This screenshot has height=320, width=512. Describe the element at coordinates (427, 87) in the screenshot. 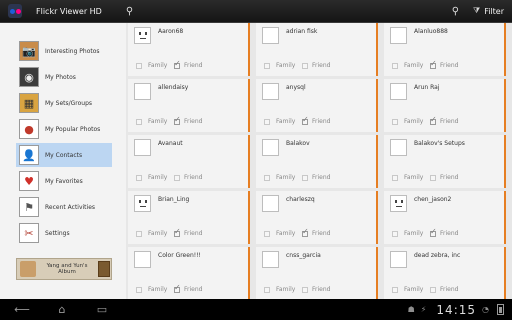

I see `contact-name: Arun Raj` at that location.